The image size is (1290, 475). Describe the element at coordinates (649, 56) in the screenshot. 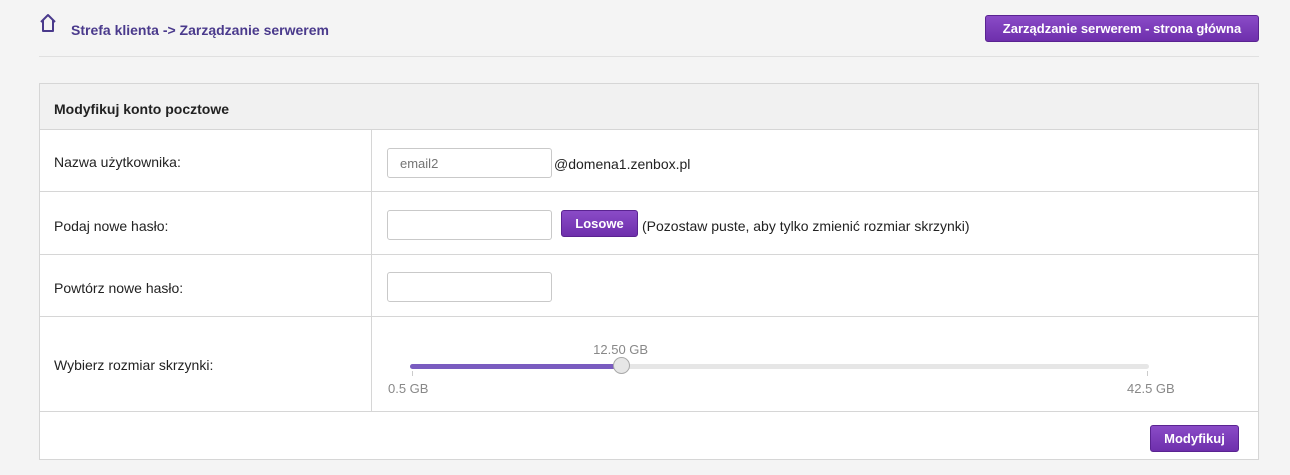

I see `divider` at that location.